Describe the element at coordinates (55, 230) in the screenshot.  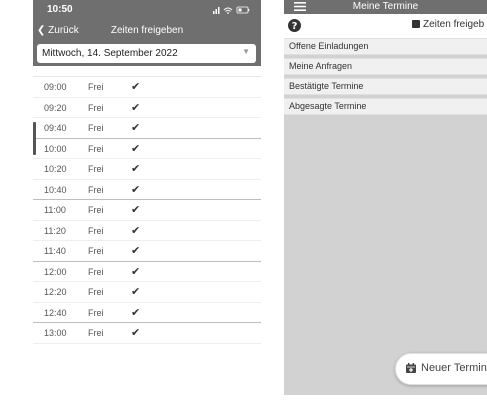
I see `slot-time: 11:20` at that location.